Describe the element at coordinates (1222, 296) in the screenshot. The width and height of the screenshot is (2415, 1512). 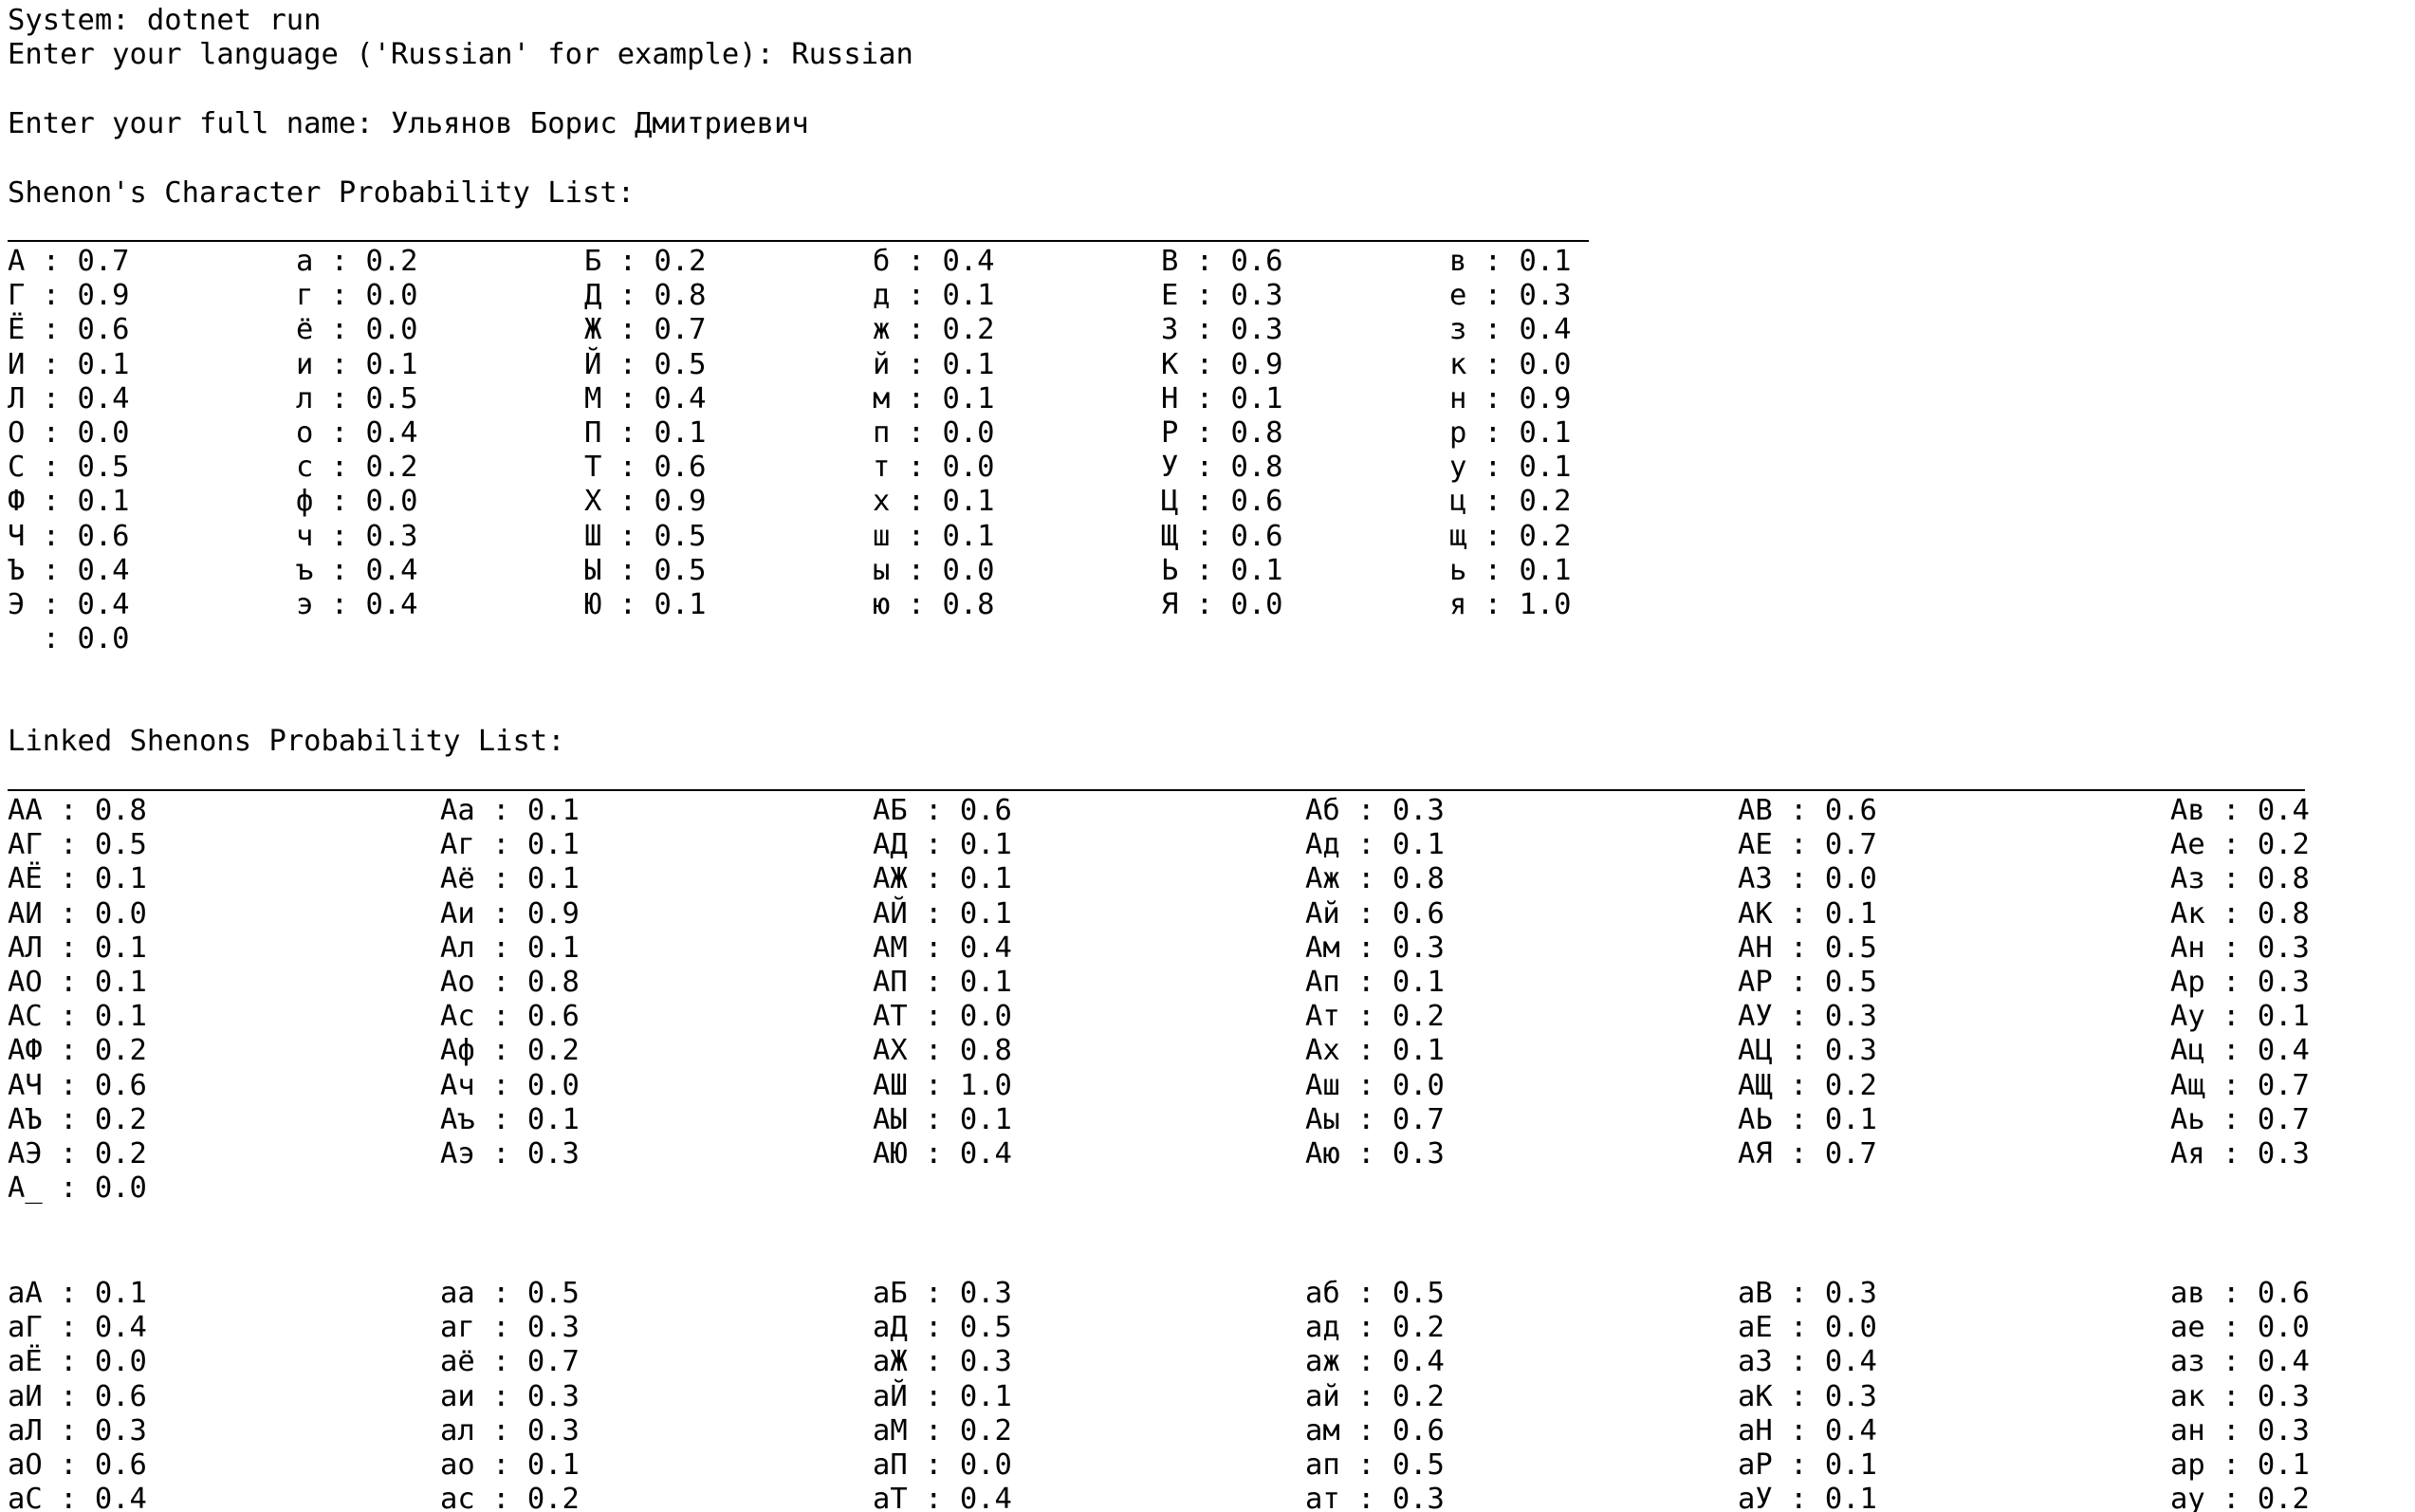
I see `char-probability-cell: Е : 0.3` at that location.